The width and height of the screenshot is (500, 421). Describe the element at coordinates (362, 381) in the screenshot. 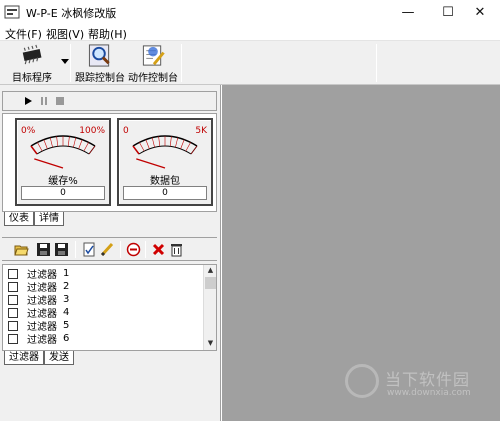

I see `watermark-logo-icon` at that location.